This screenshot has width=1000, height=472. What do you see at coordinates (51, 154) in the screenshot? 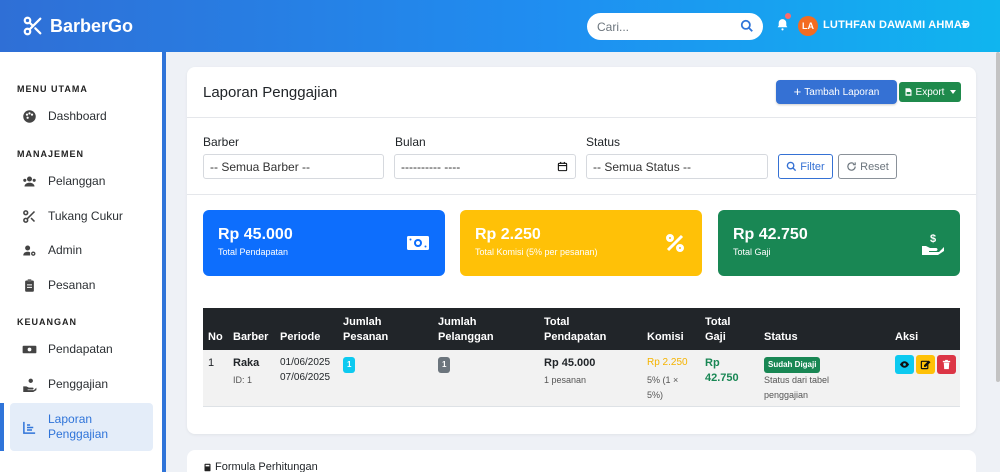
I see `section-manajemen: MANAJEMEN` at bounding box center [51, 154].